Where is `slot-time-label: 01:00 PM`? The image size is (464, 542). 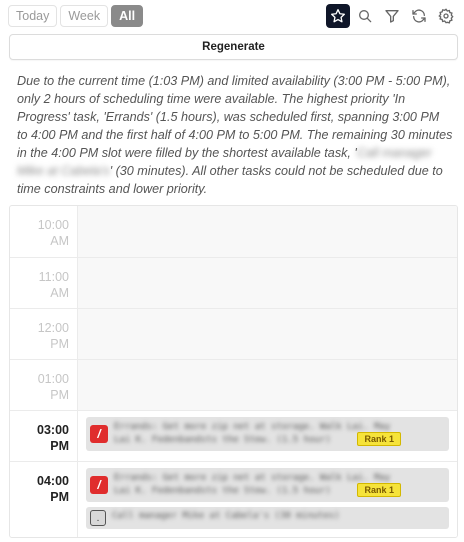
slot-time-label: 01:00 PM is located at coordinates (53, 387).